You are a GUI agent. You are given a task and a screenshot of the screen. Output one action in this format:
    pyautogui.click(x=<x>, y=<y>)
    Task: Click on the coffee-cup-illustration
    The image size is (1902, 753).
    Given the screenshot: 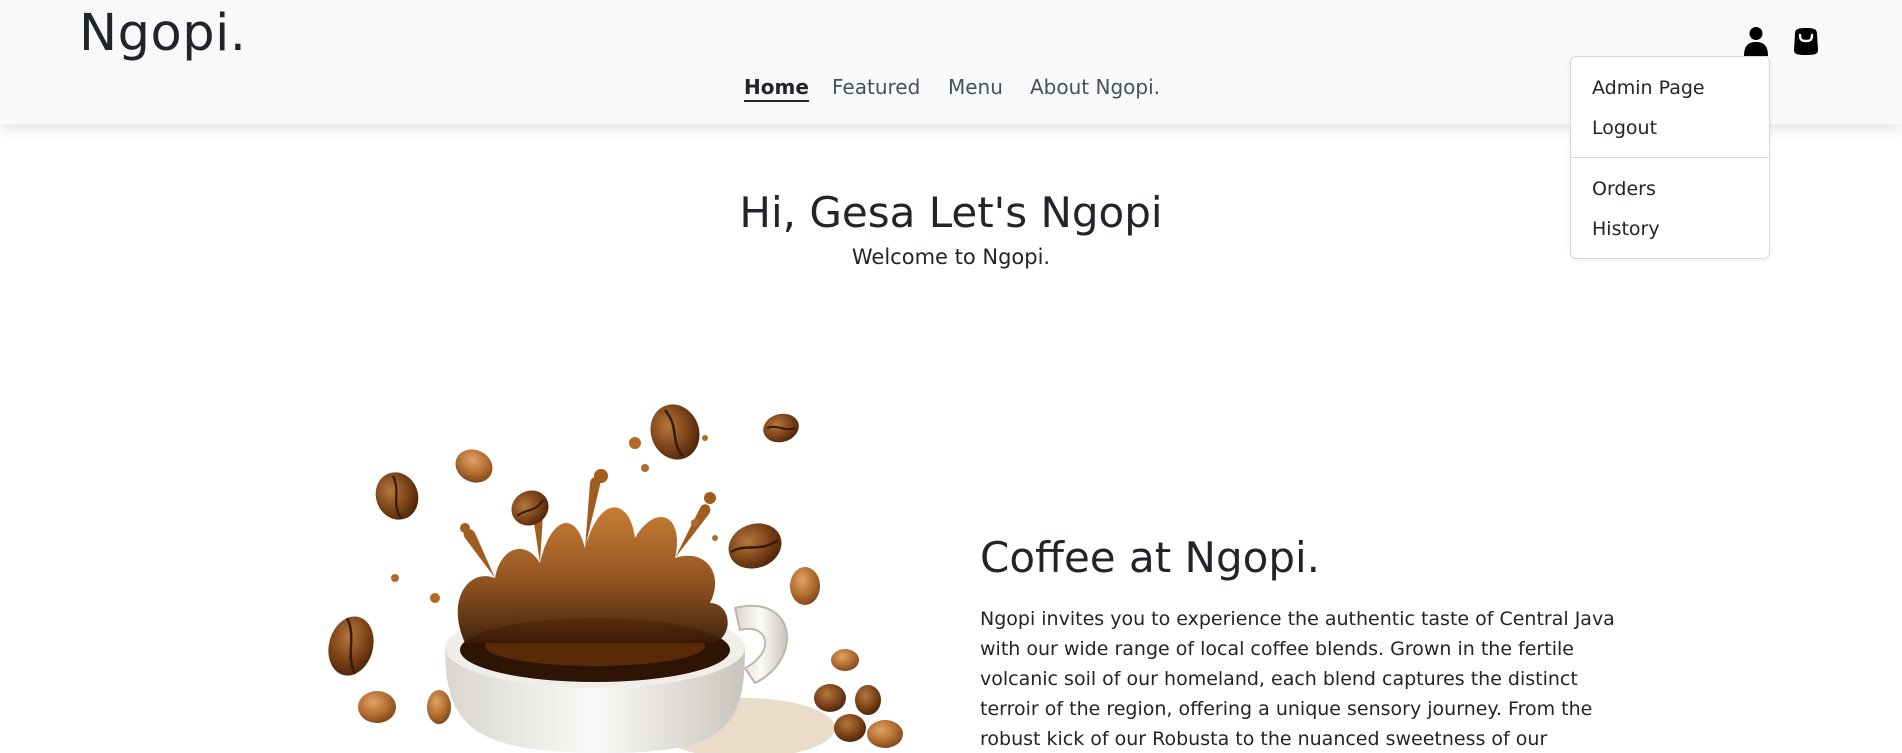 What is the action you would take?
    pyautogui.click(x=615, y=578)
    